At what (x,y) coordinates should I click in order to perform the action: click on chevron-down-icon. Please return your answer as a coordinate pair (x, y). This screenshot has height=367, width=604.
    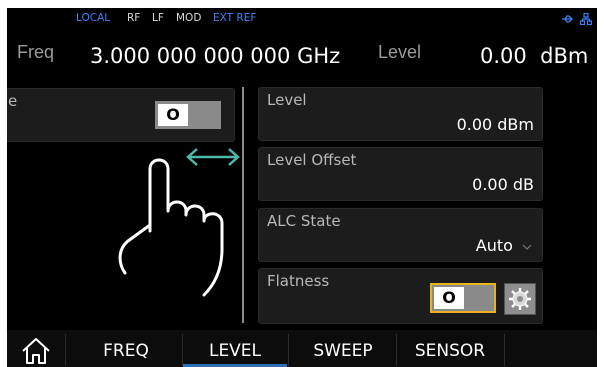
    Looking at the image, I should click on (527, 247).